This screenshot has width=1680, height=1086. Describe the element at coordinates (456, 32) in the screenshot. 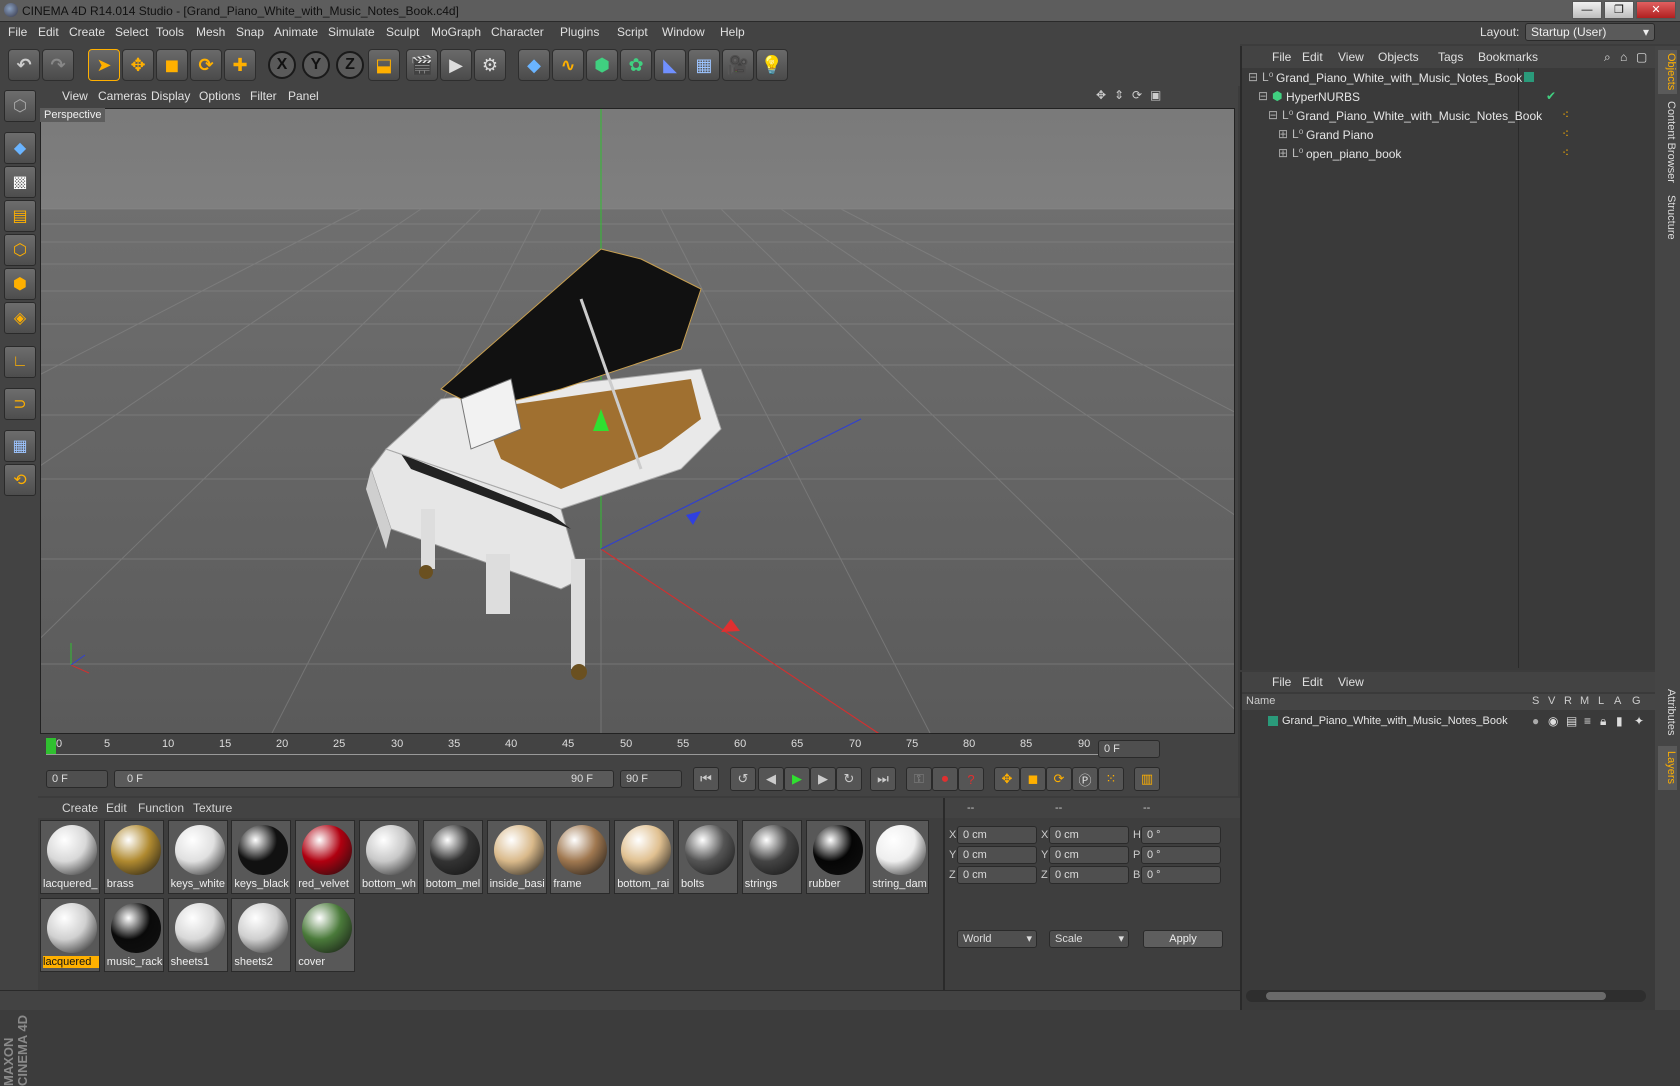

I see `menu-mograph: MoGraph` at that location.